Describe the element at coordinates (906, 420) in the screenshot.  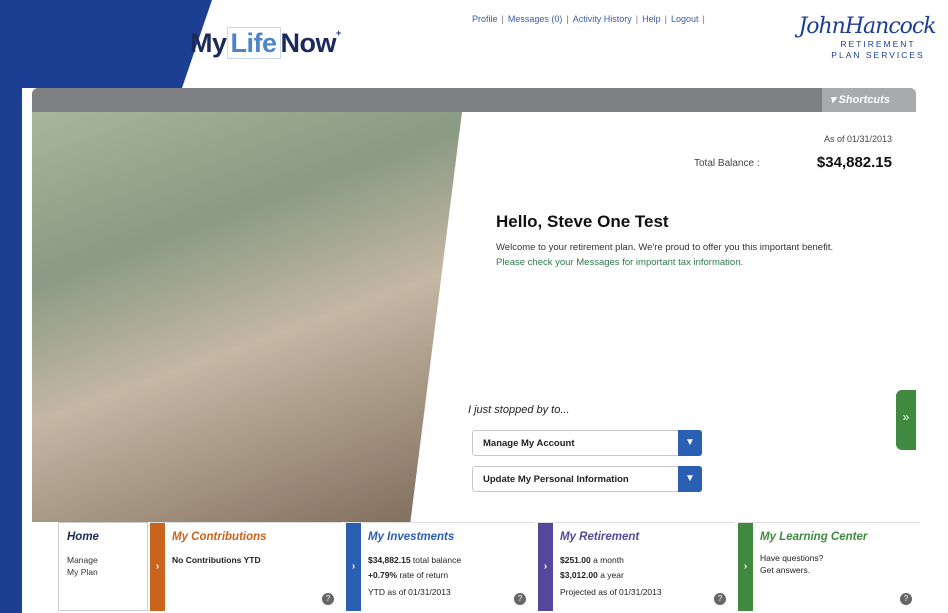
I see `expand-arrow-icon: »` at that location.